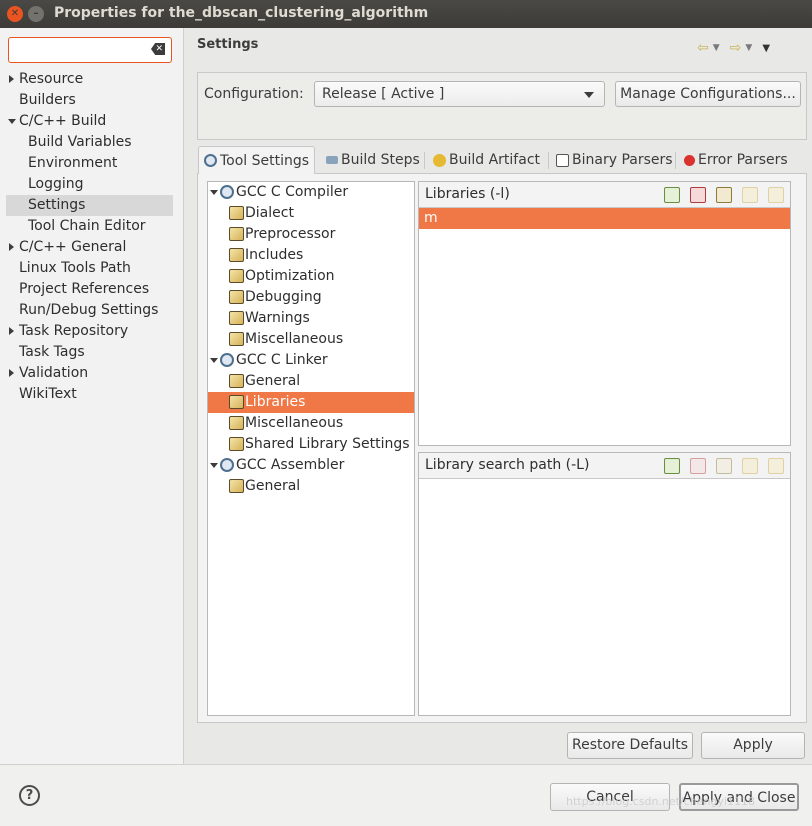 The width and height of the screenshot is (812, 826). Describe the element at coordinates (84, 289) in the screenshot. I see `sidebar-item-label: Project References` at that location.